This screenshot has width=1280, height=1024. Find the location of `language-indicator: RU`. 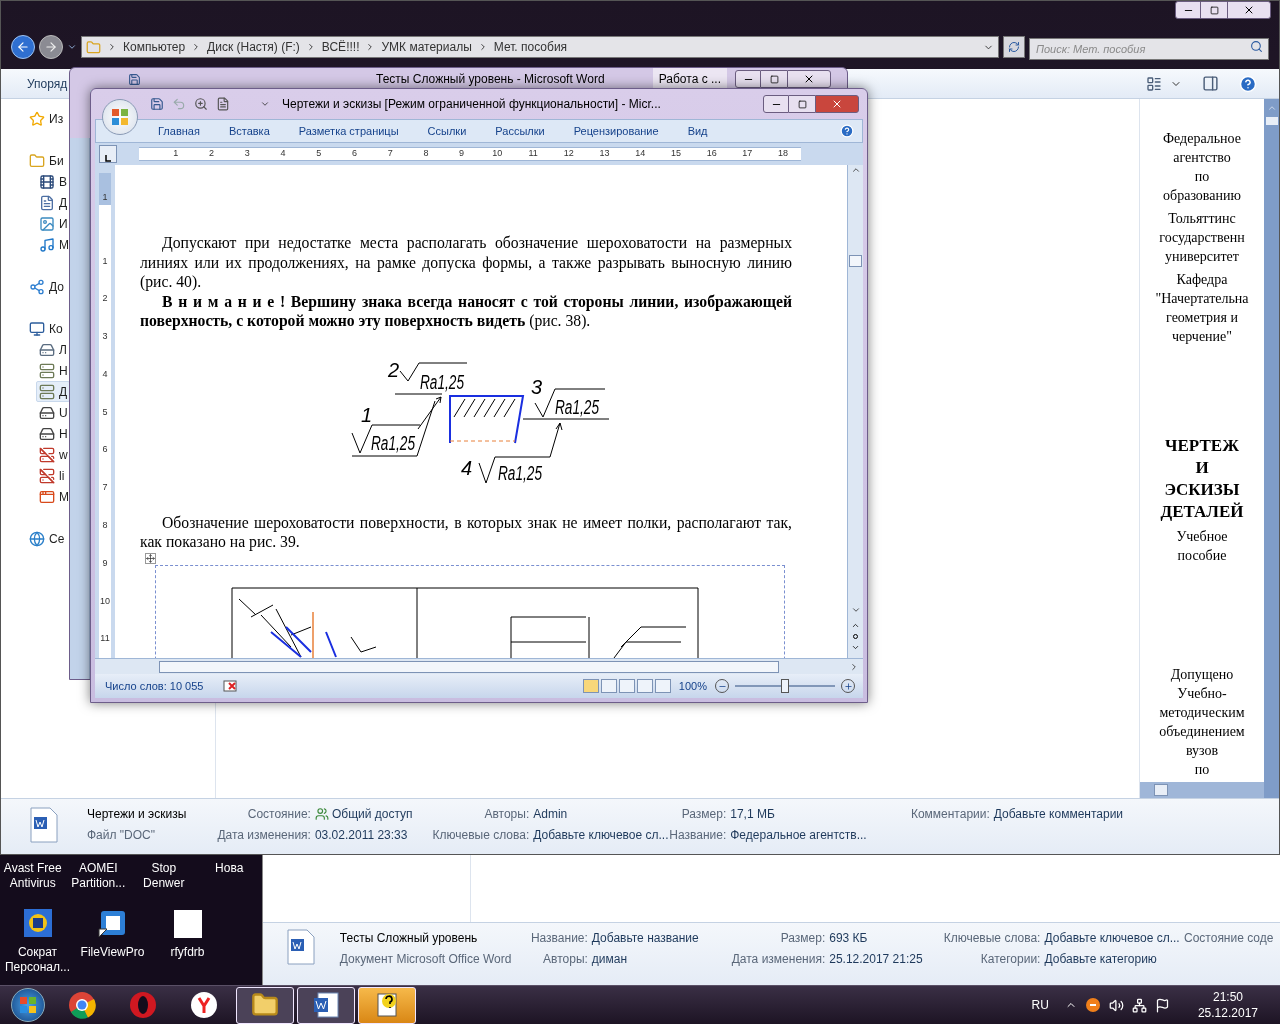

language-indicator: RU is located at coordinates (1040, 1005).